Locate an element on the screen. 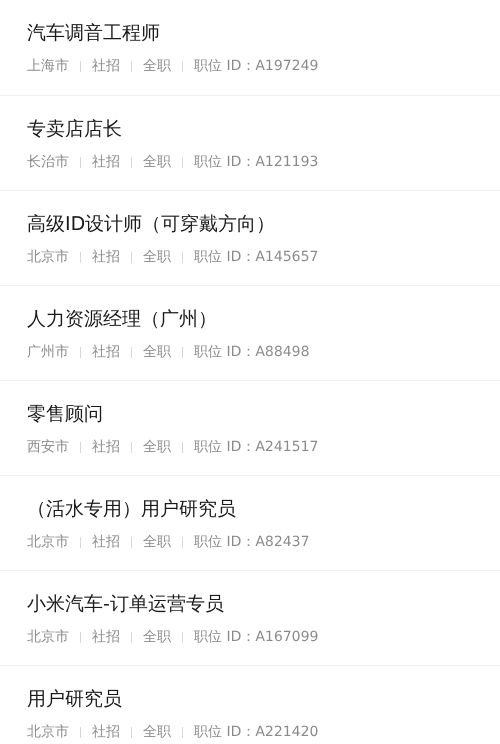 The width and height of the screenshot is (500, 744). job-id-label: 职位 ID：A121193 is located at coordinates (256, 162).